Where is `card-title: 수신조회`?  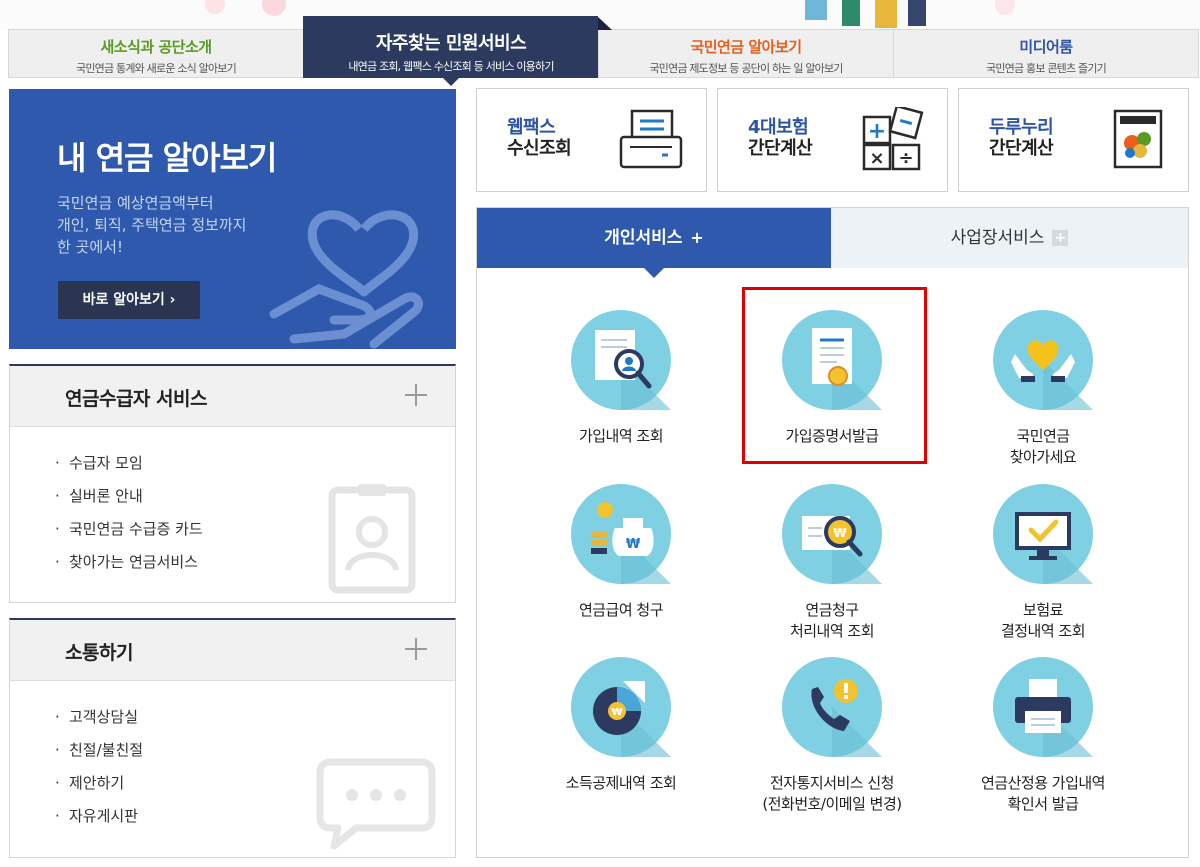
card-title: 수신조회 is located at coordinates (539, 148).